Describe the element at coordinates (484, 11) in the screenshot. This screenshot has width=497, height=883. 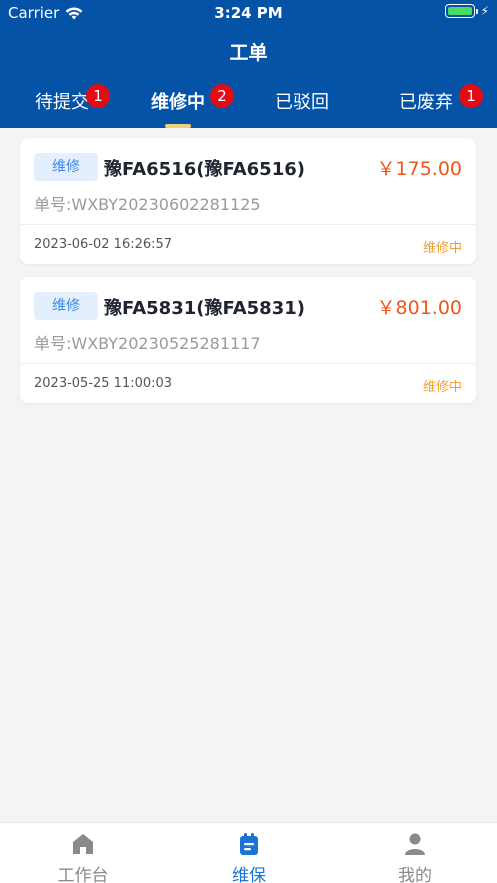
I see `charging-bolt-icon: ⚡` at that location.